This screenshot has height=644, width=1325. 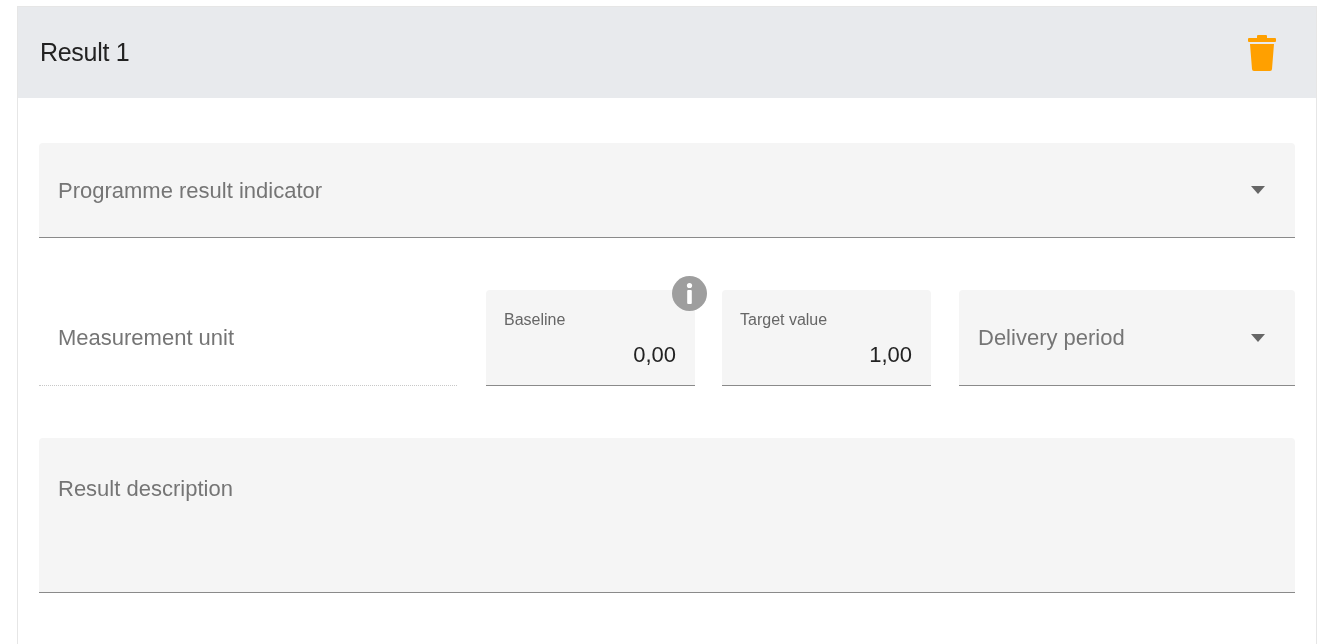 I want to click on input-field: Baseline 0,00, so click(x=590, y=338).